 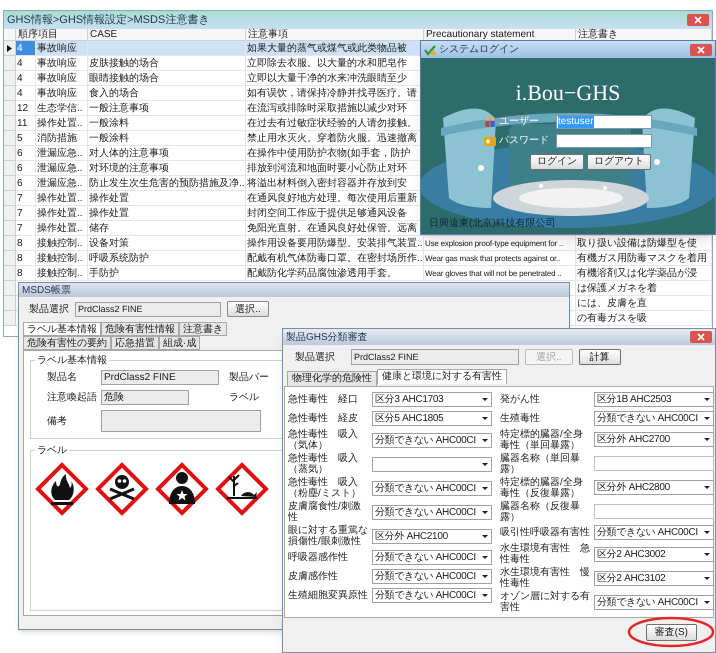 What do you see at coordinates (654, 578) in the screenshot?
I see `dropdown: 区分2 AHC3102` at bounding box center [654, 578].